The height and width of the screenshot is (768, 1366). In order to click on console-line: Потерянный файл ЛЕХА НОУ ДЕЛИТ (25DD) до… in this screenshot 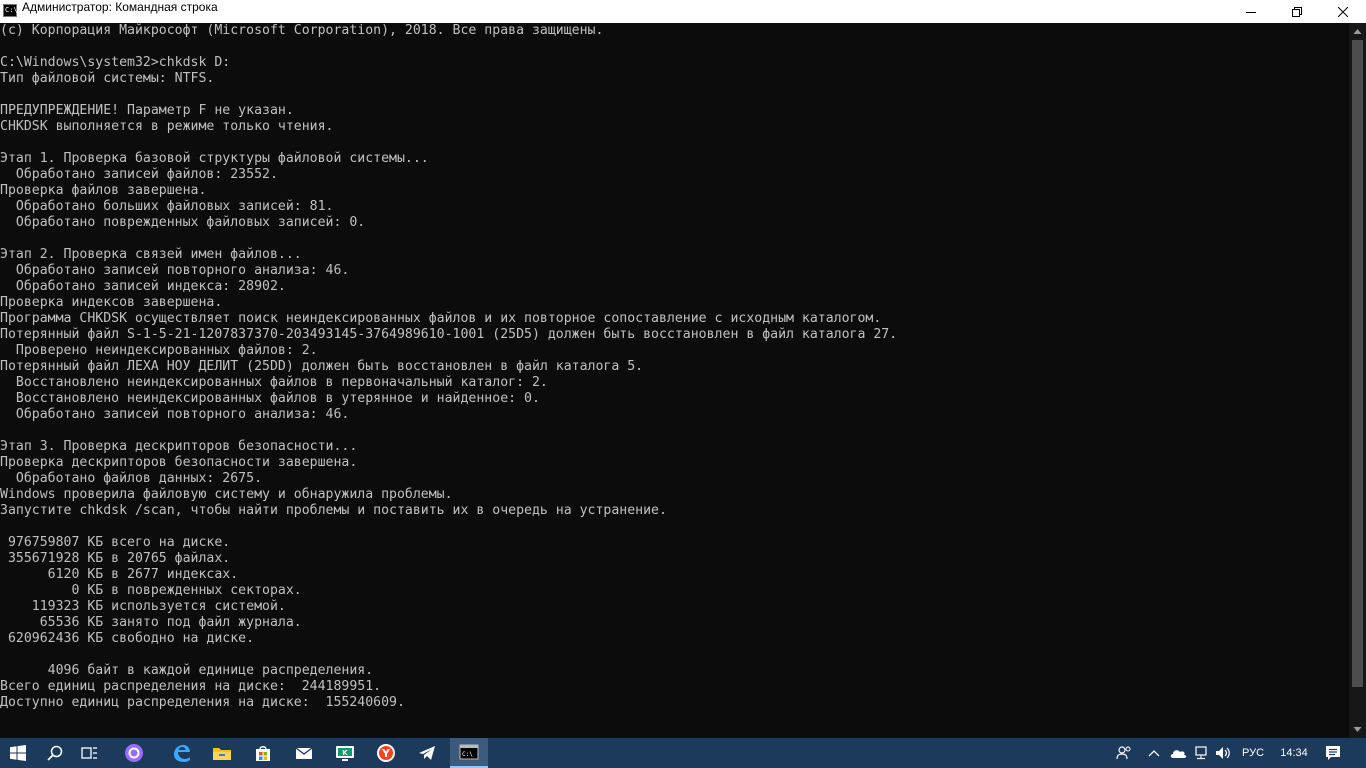, I will do `click(322, 366)`.